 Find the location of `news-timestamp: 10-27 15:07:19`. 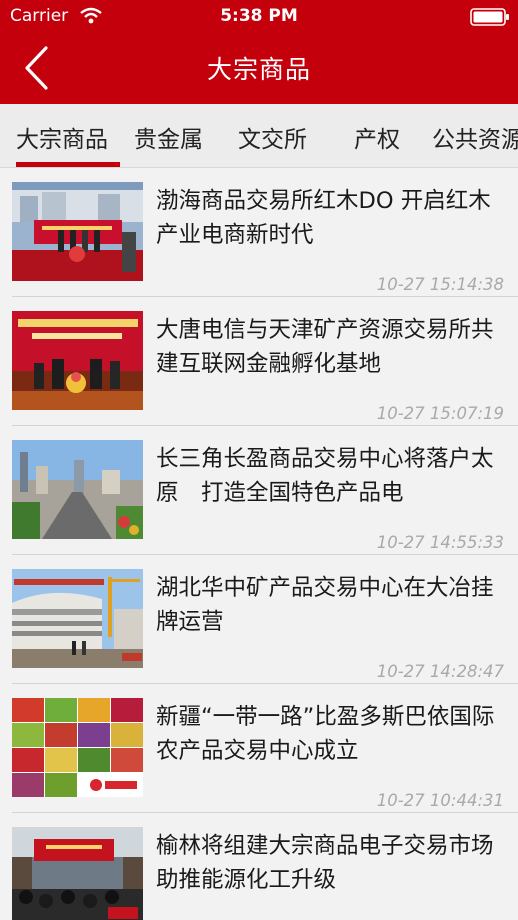

news-timestamp: 10-27 15:07:19 is located at coordinates (440, 413).